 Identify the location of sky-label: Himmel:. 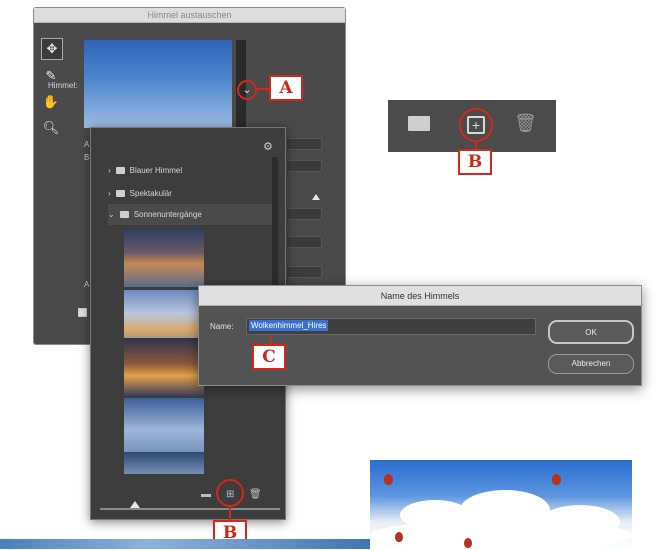
(63, 85).